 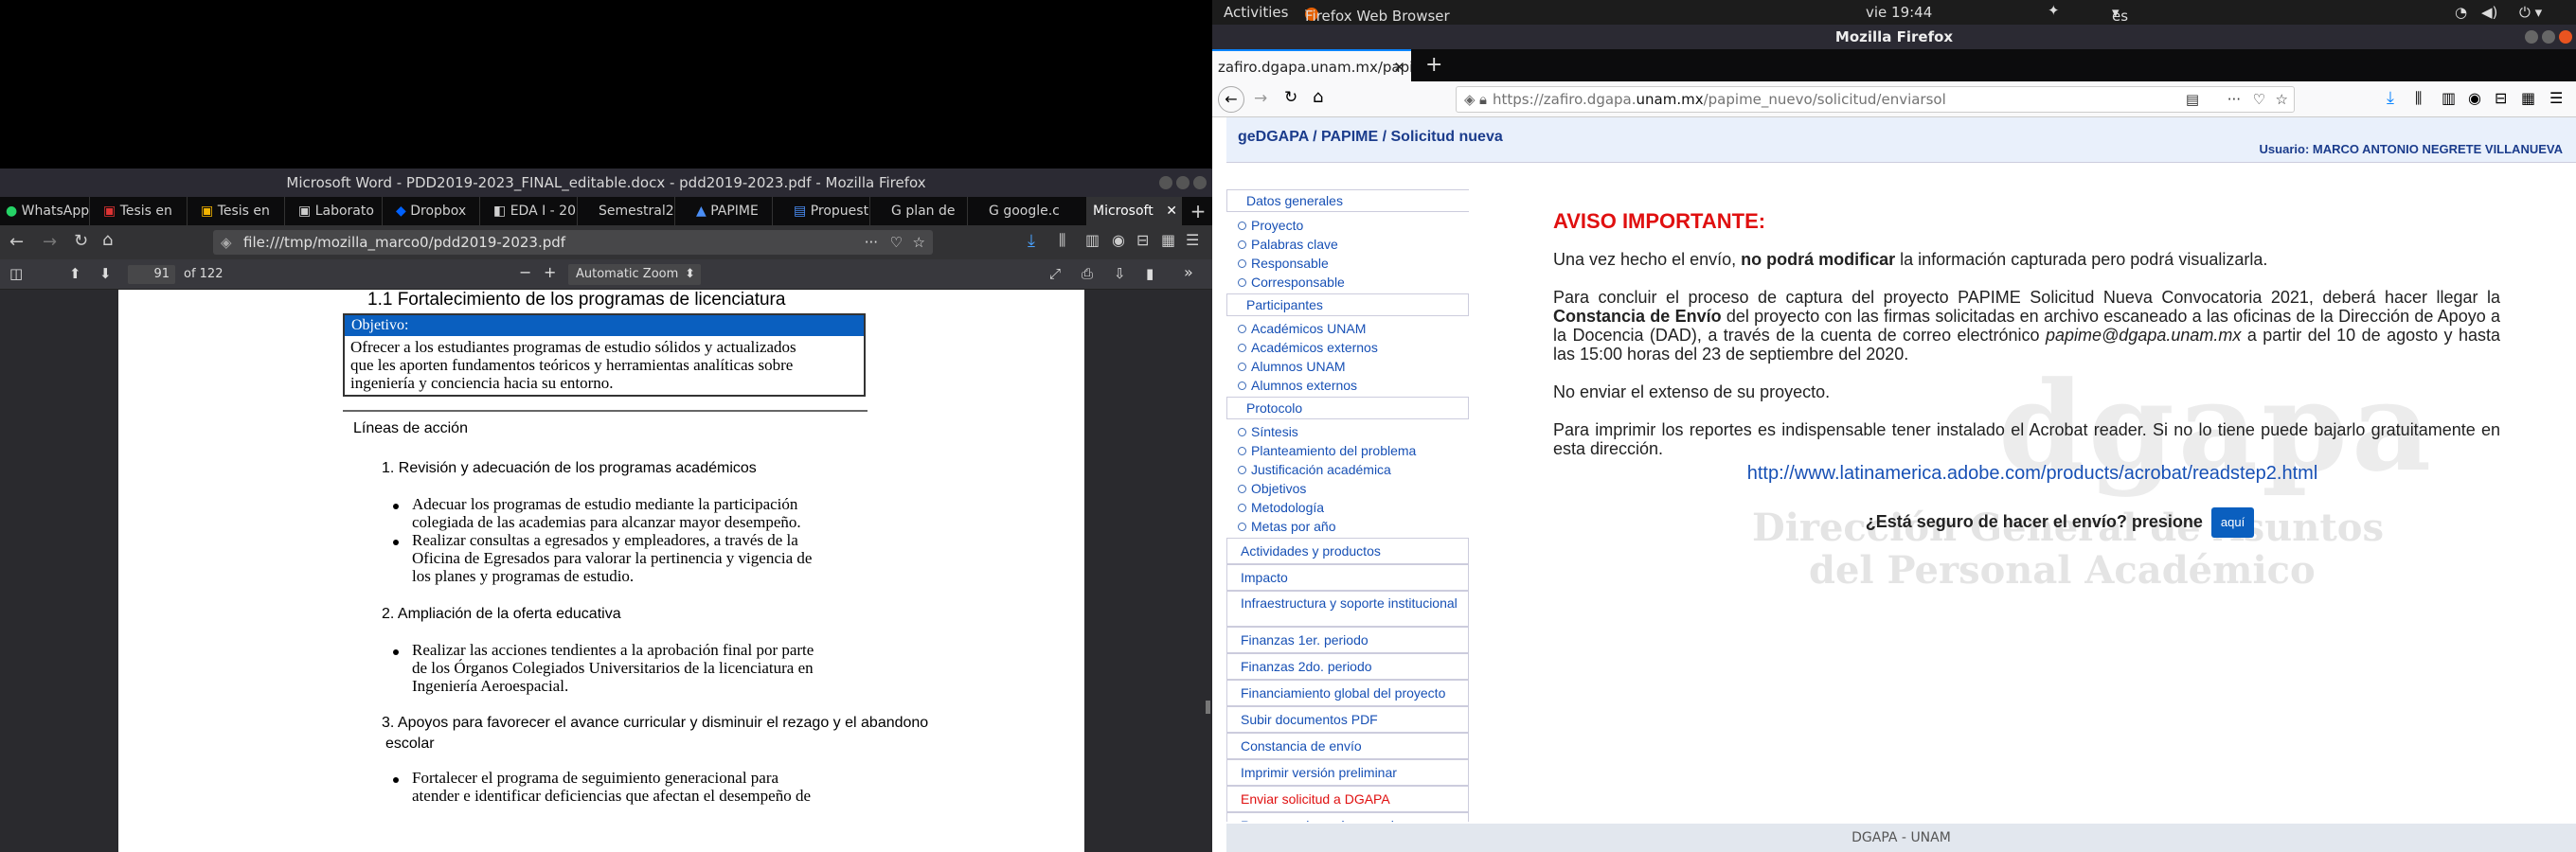 What do you see at coordinates (45, 211) in the screenshot?
I see `tab-whatsapp: ● WhatsApp` at bounding box center [45, 211].